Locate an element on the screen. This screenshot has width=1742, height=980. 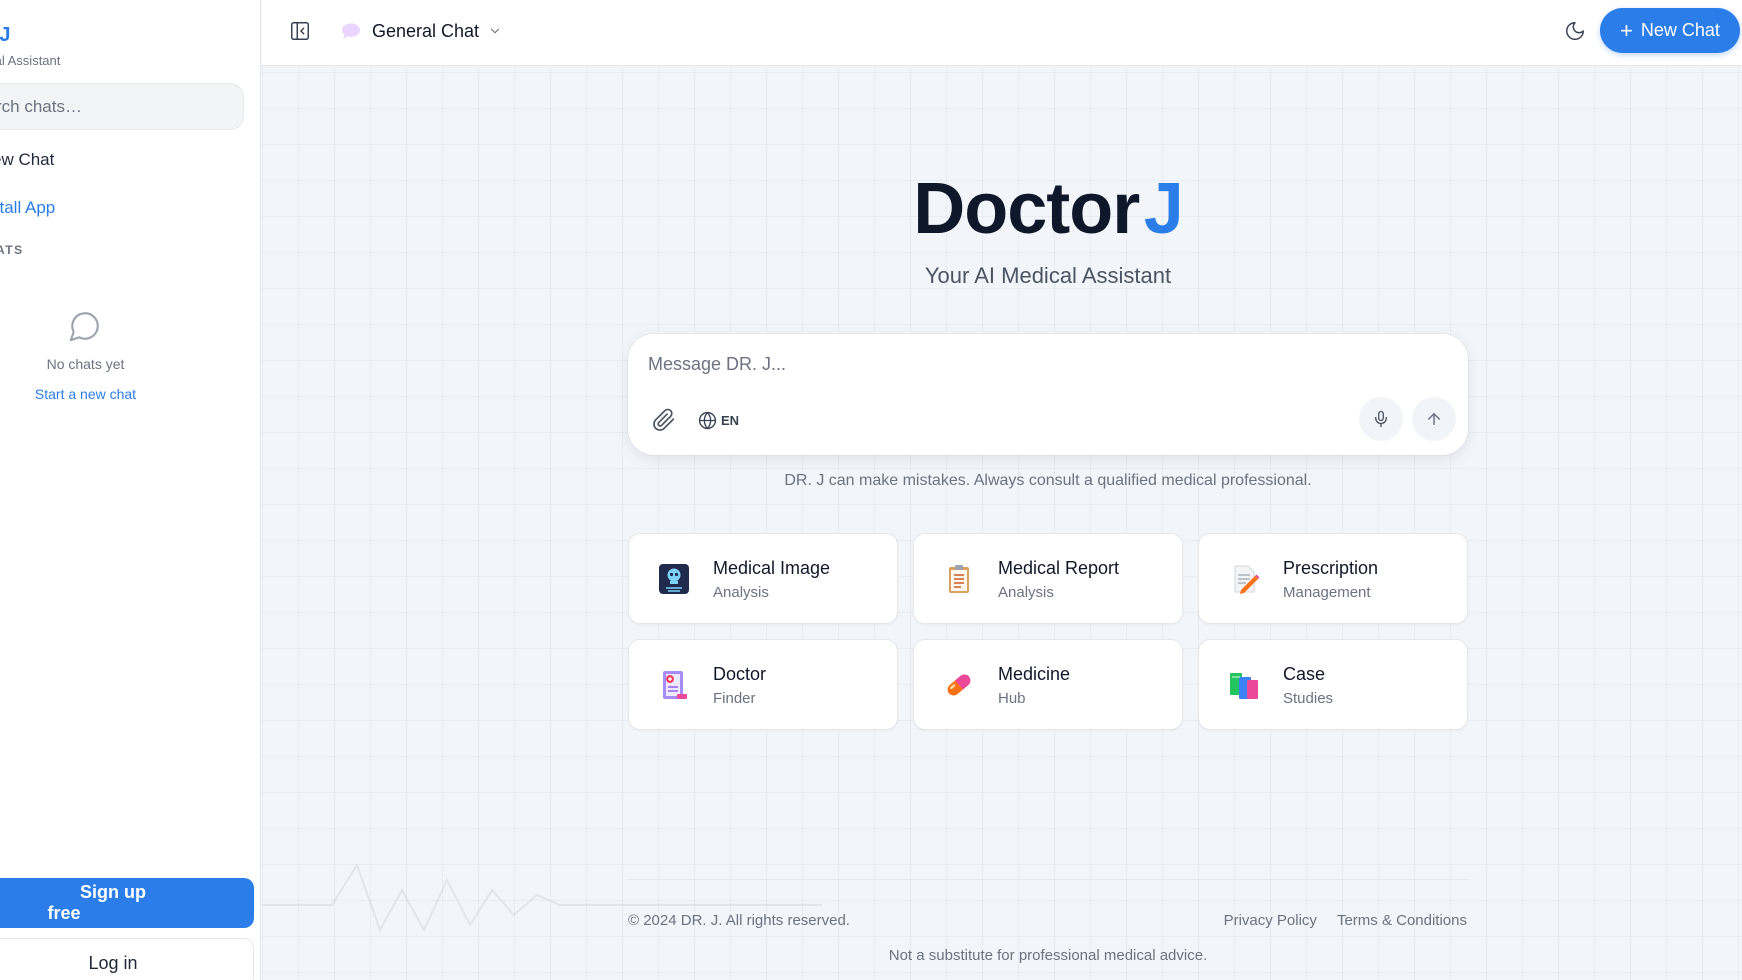
brand-subtitle: dical Assistant is located at coordinates (30, 60).